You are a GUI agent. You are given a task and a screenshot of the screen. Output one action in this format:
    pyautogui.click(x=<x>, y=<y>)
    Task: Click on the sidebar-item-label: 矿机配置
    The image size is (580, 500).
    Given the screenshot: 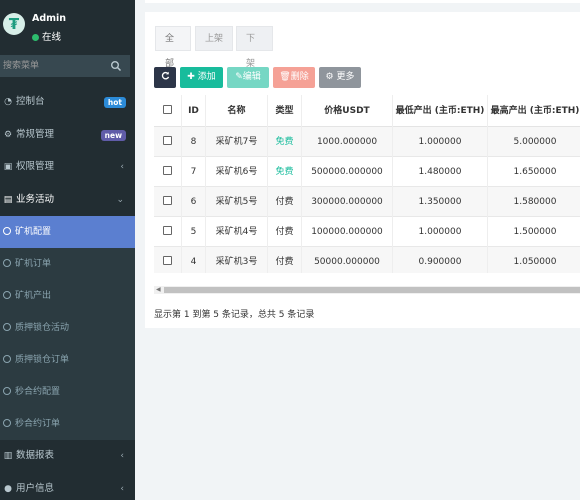 What is the action you would take?
    pyautogui.click(x=33, y=232)
    